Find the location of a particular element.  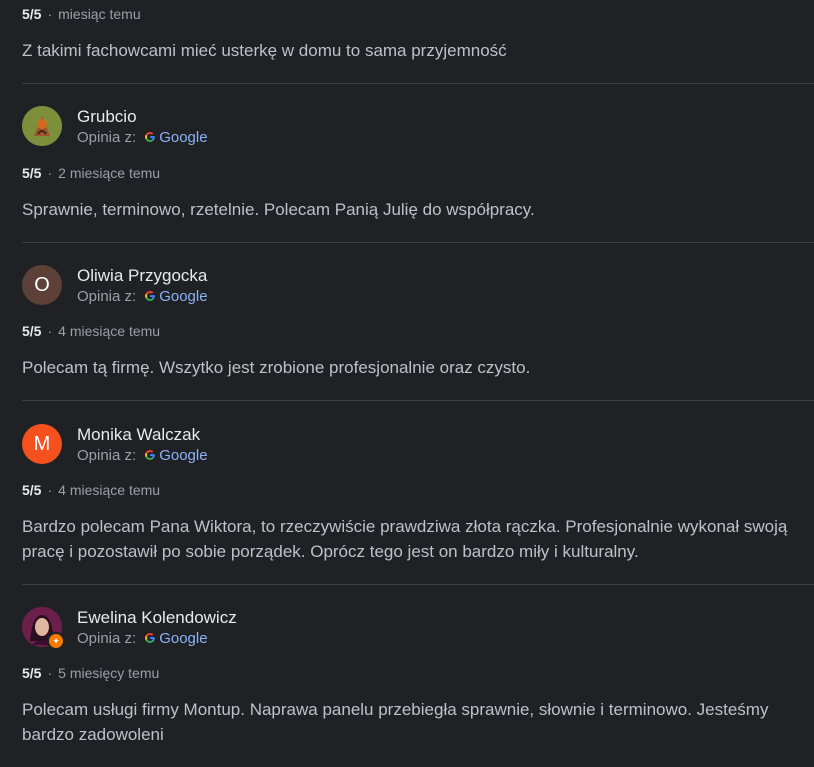

avatar: O is located at coordinates (42, 285).